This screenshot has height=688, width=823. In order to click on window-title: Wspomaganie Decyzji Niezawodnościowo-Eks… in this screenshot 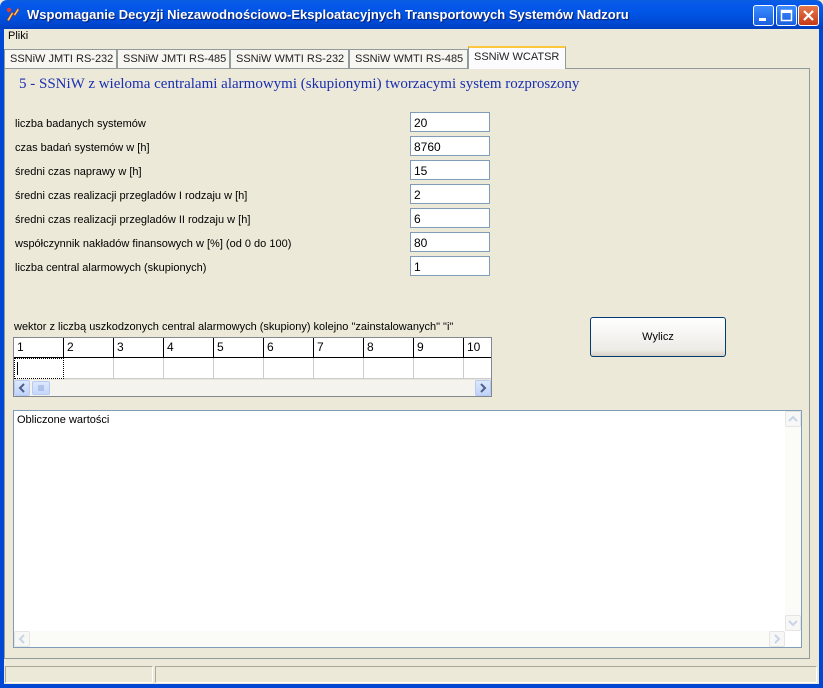, I will do `click(328, 14)`.